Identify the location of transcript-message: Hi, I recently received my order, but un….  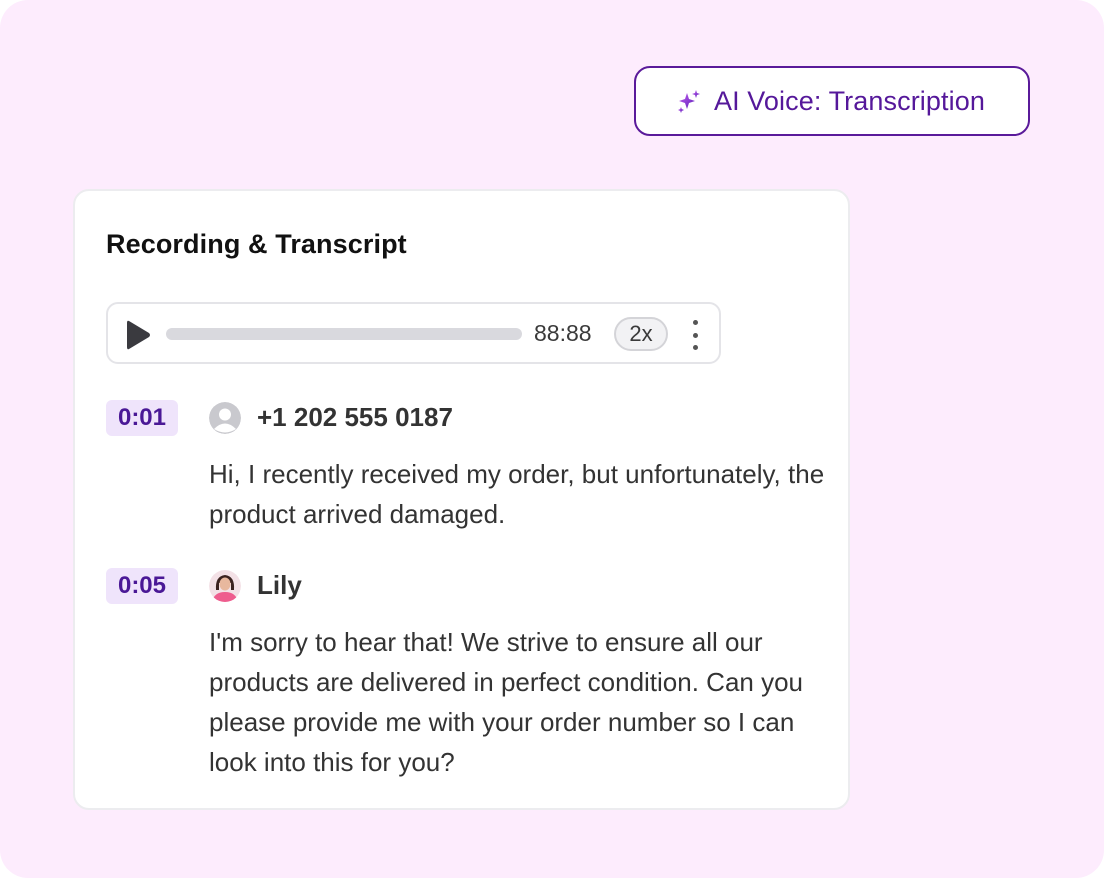
(517, 494).